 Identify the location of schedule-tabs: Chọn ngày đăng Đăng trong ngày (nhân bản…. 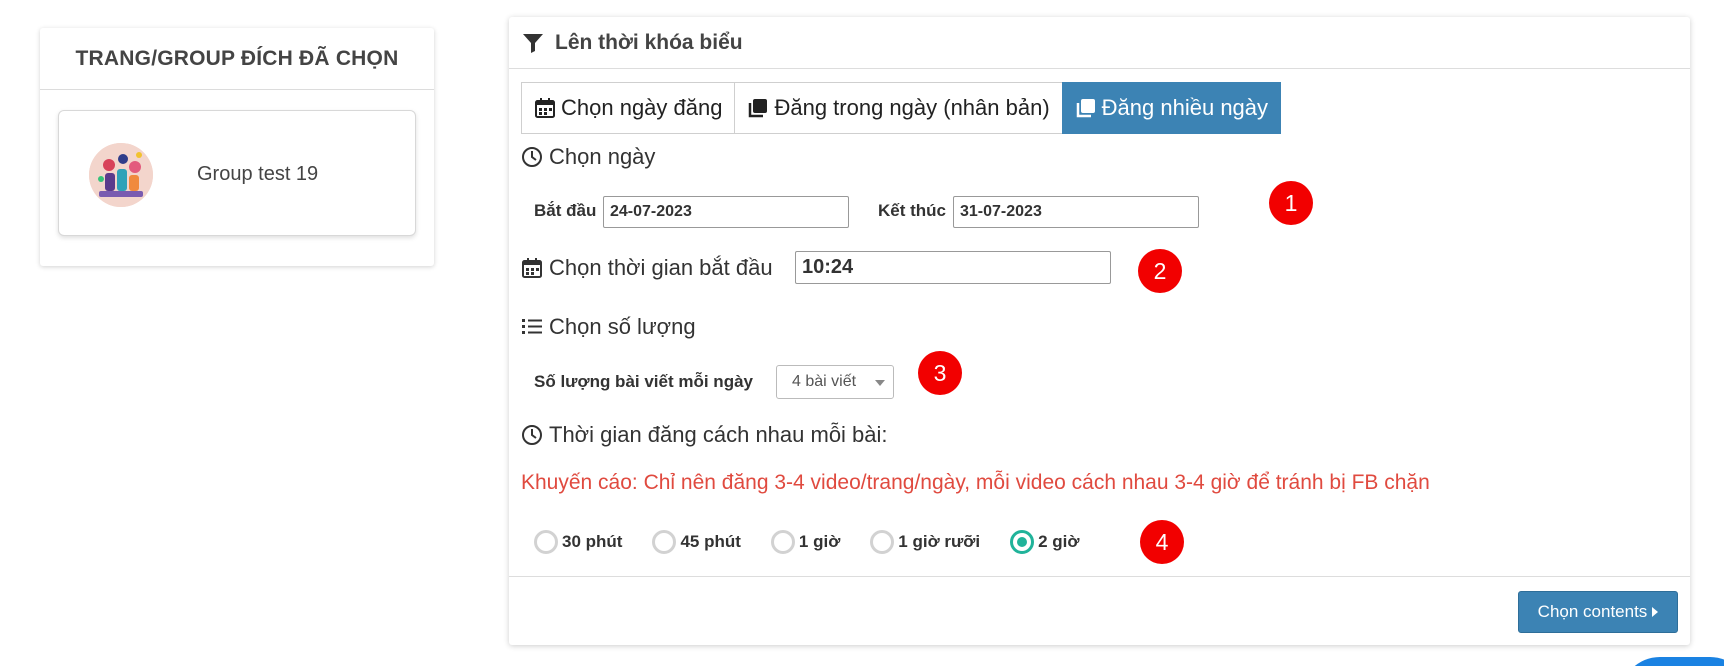
(901, 108).